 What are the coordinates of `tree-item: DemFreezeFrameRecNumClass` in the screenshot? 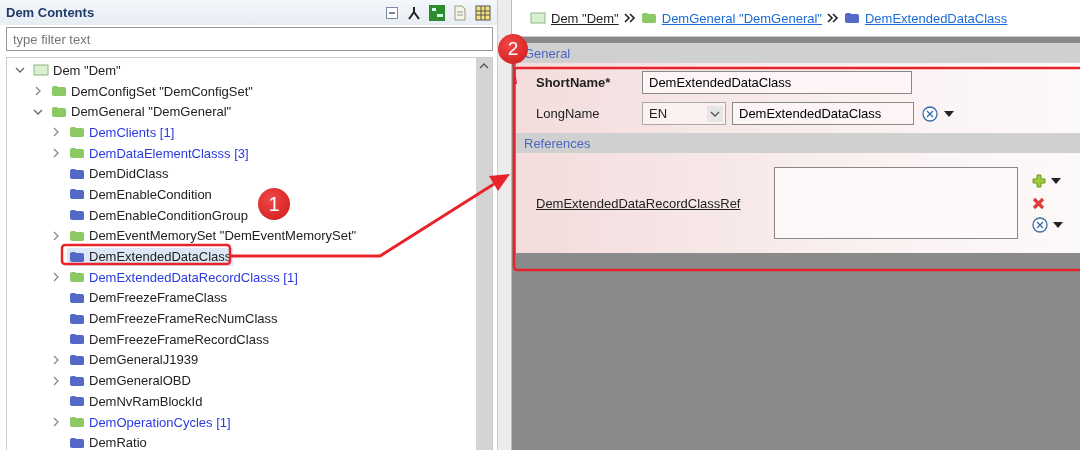 It's located at (173, 318).